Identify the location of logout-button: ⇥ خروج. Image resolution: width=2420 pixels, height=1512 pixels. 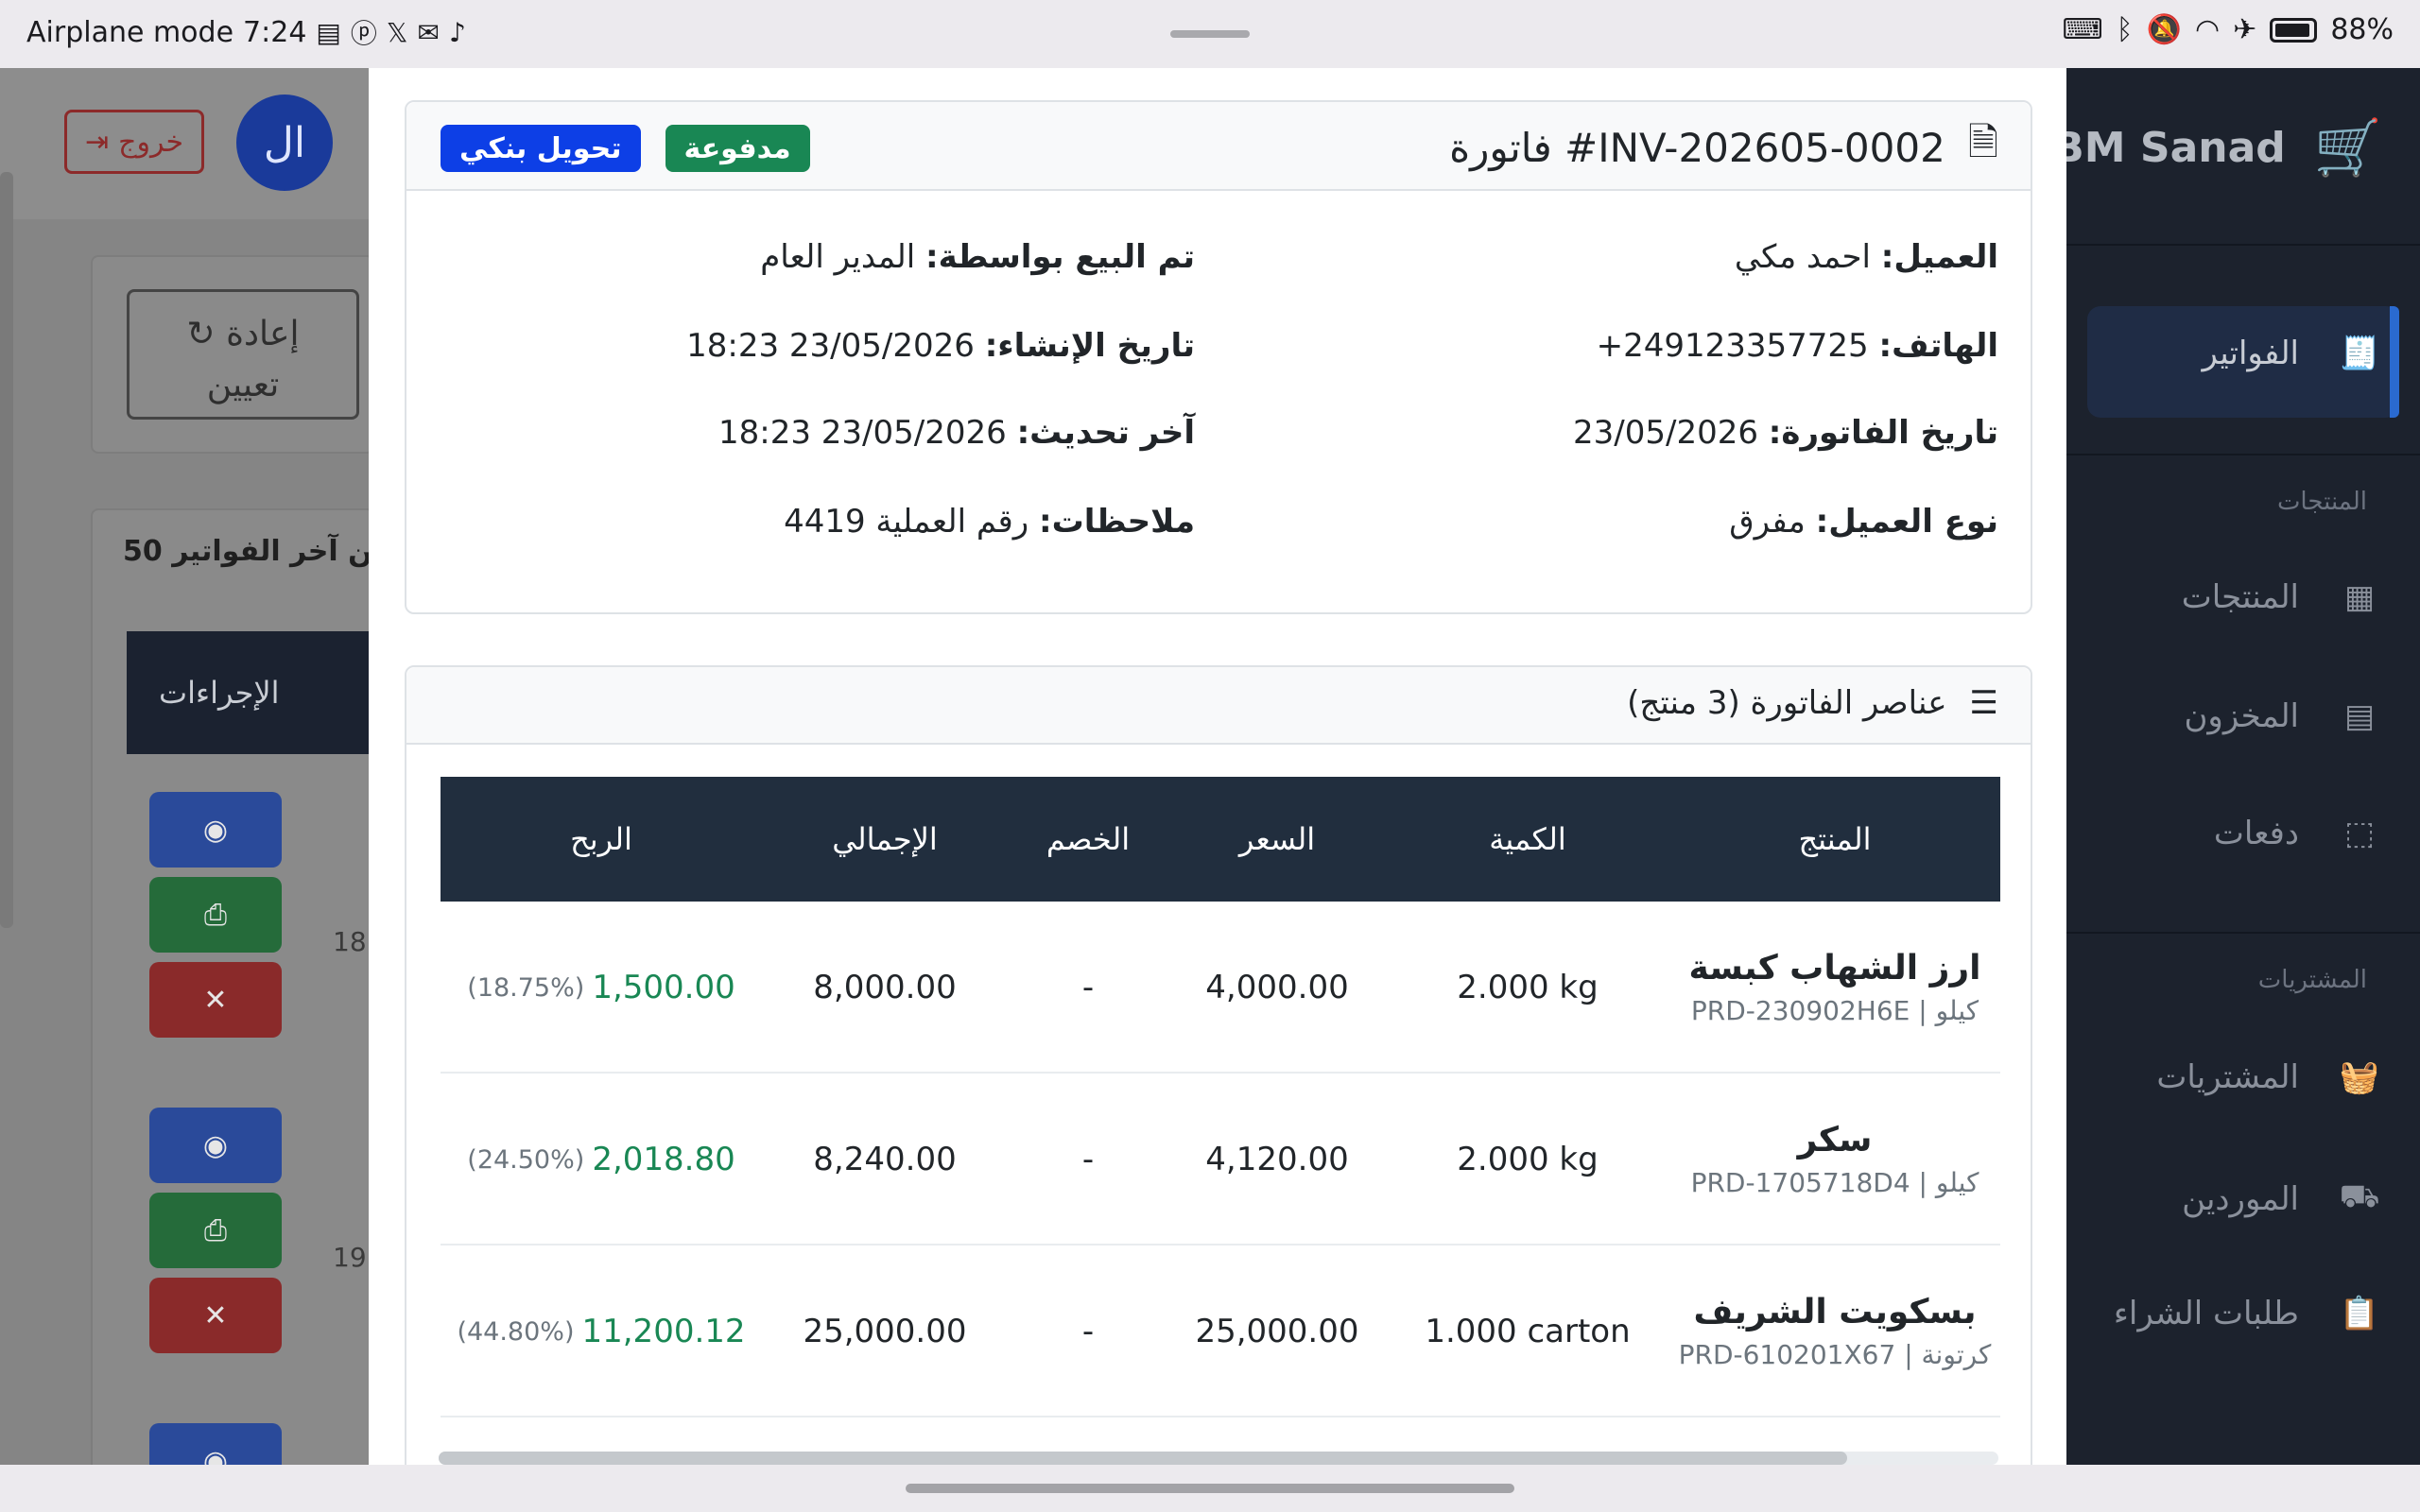
(134, 142).